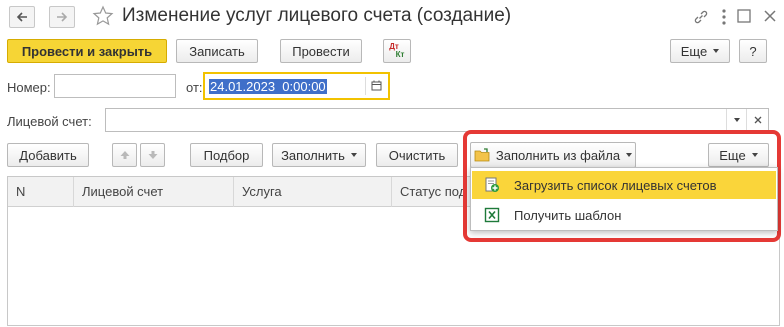  I want to click on load-accounts-icon, so click(492, 185).